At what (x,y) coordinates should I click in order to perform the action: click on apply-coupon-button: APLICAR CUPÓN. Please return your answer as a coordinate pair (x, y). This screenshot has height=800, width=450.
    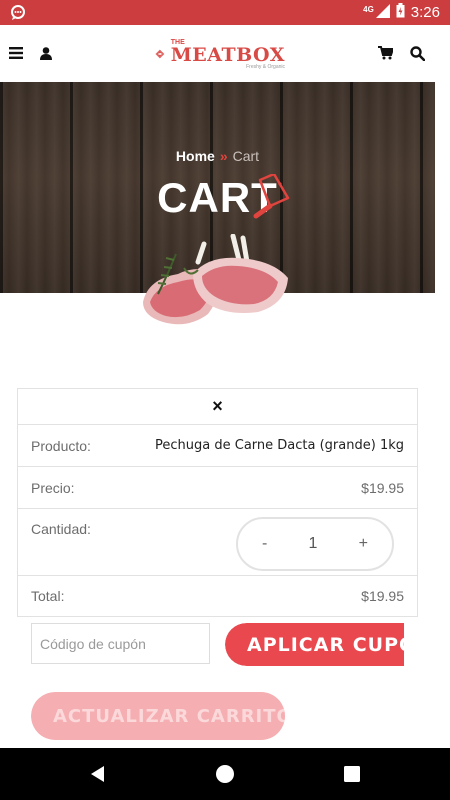
    Looking at the image, I should click on (314, 644).